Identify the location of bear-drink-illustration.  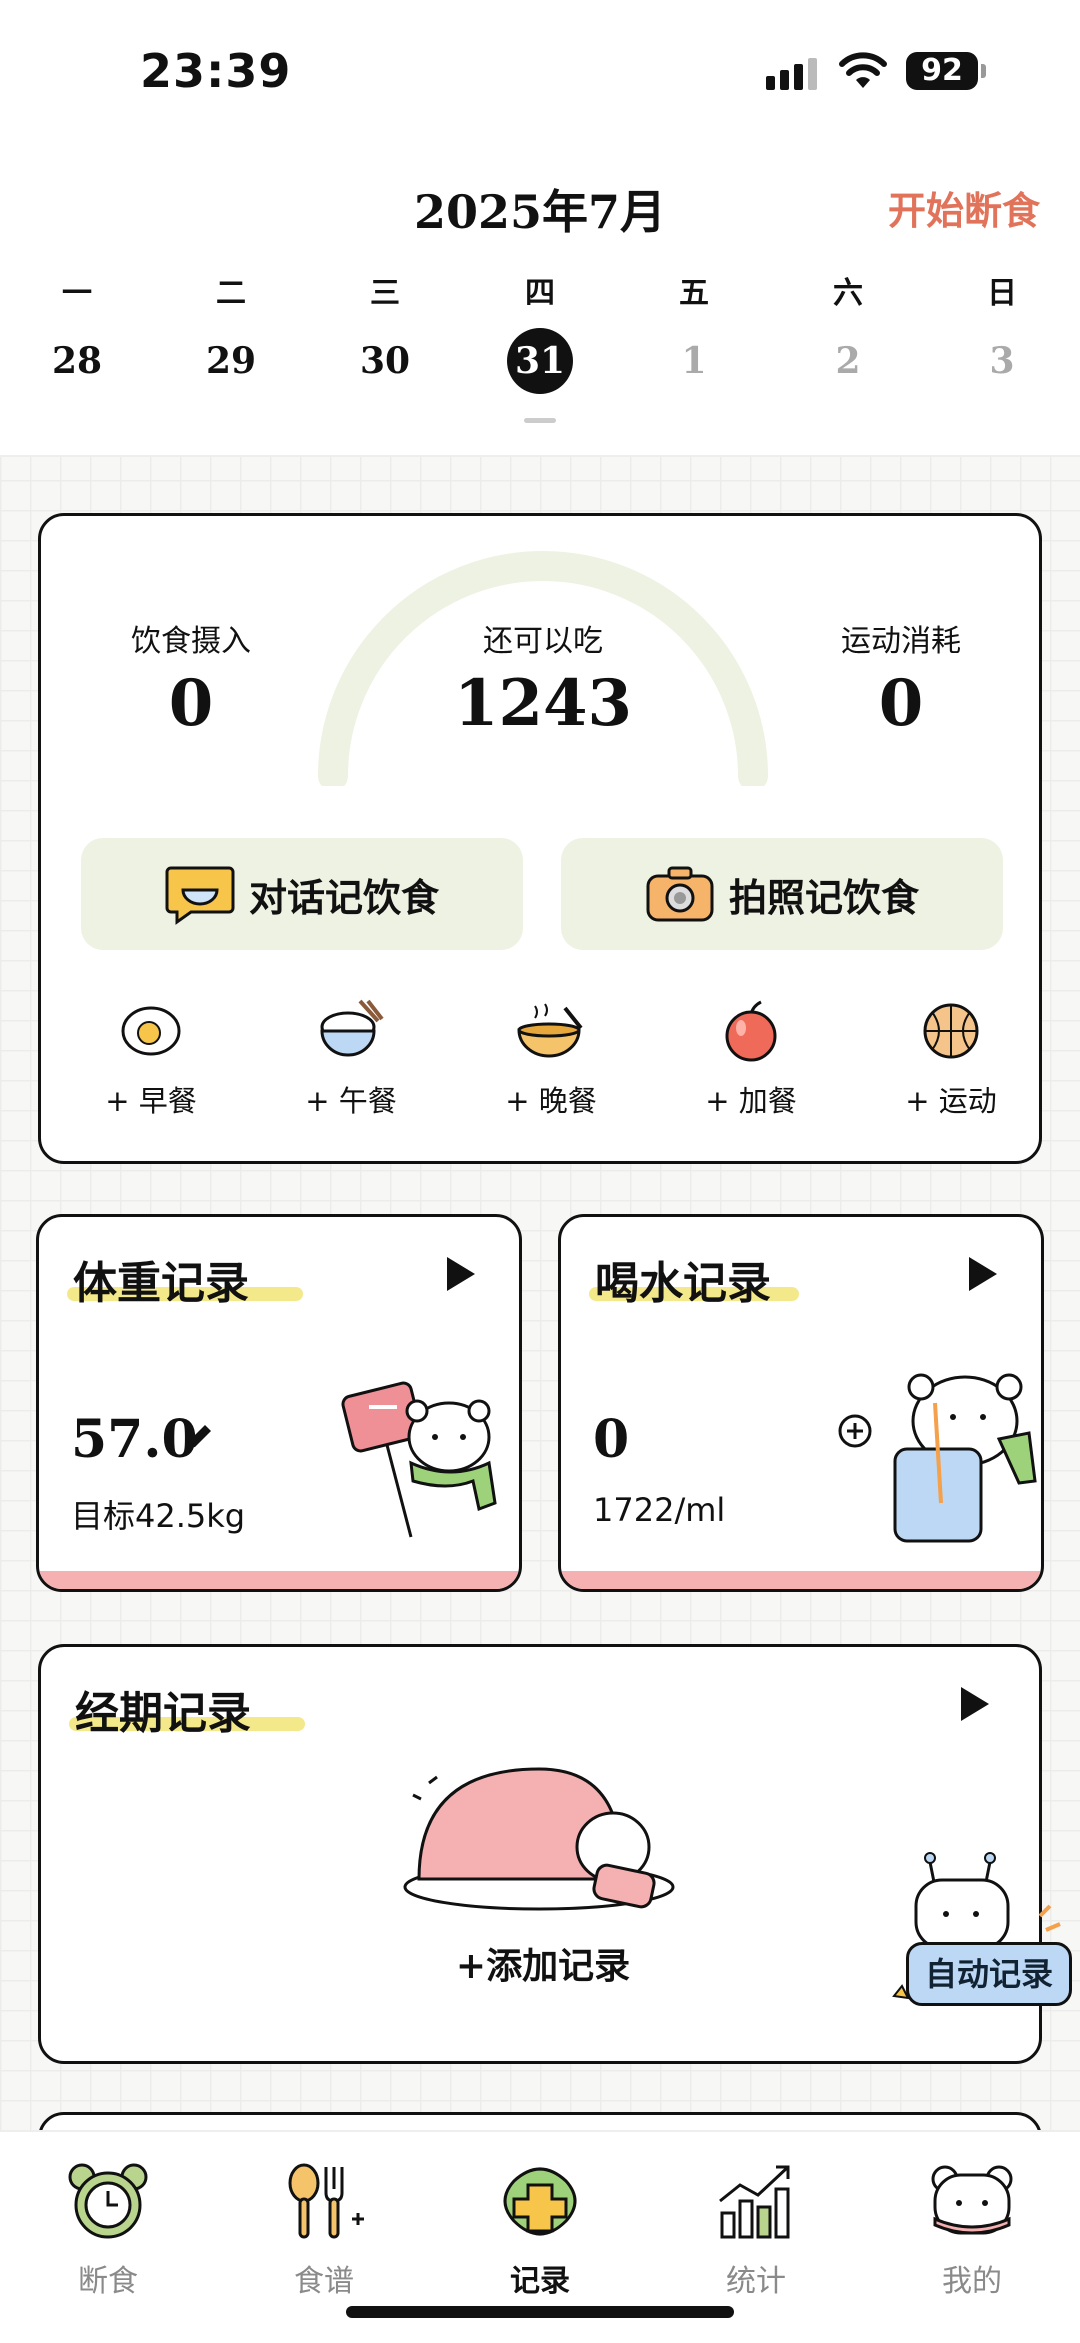
(965, 1458).